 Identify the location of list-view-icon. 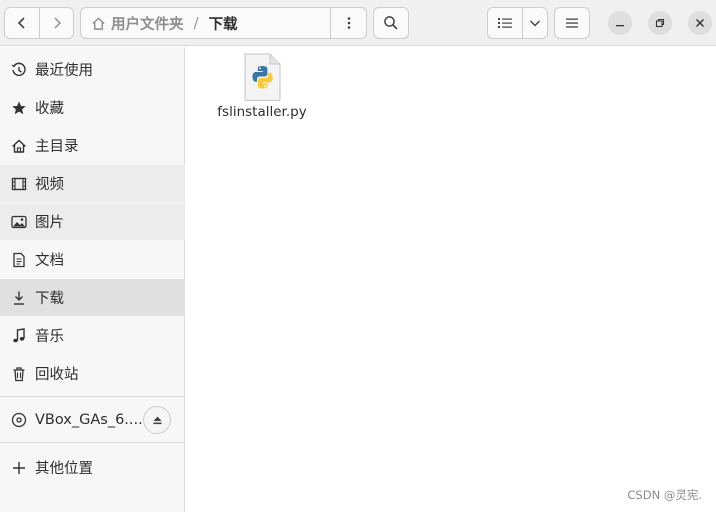
(505, 23).